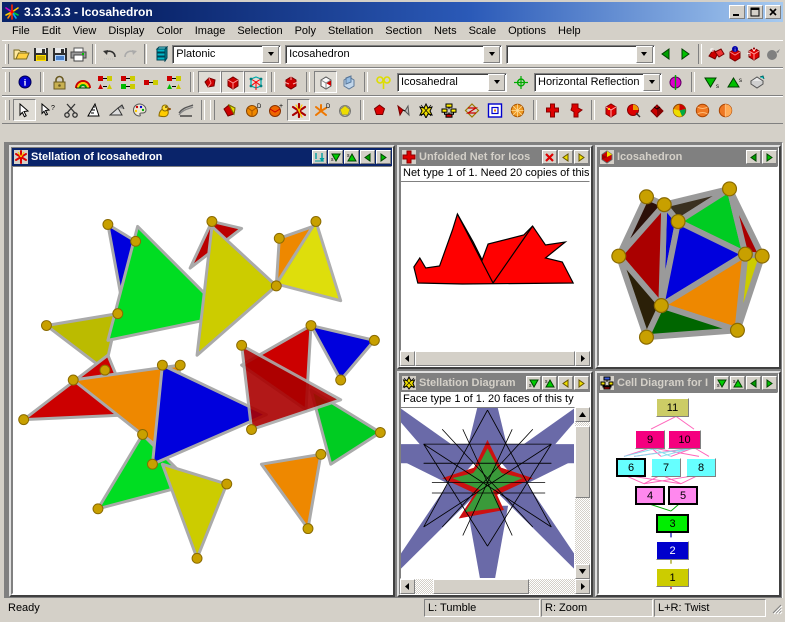 The image size is (785, 622). What do you see at coordinates (59, 54) in the screenshot?
I see `save-as-button` at bounding box center [59, 54].